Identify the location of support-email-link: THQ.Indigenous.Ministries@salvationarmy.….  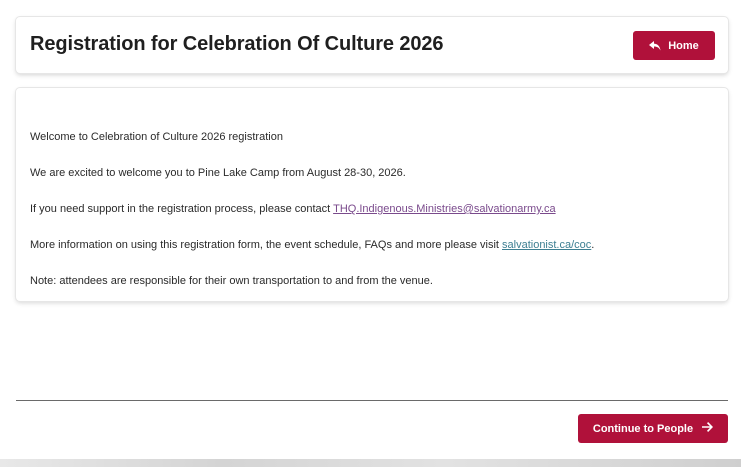
(444, 209).